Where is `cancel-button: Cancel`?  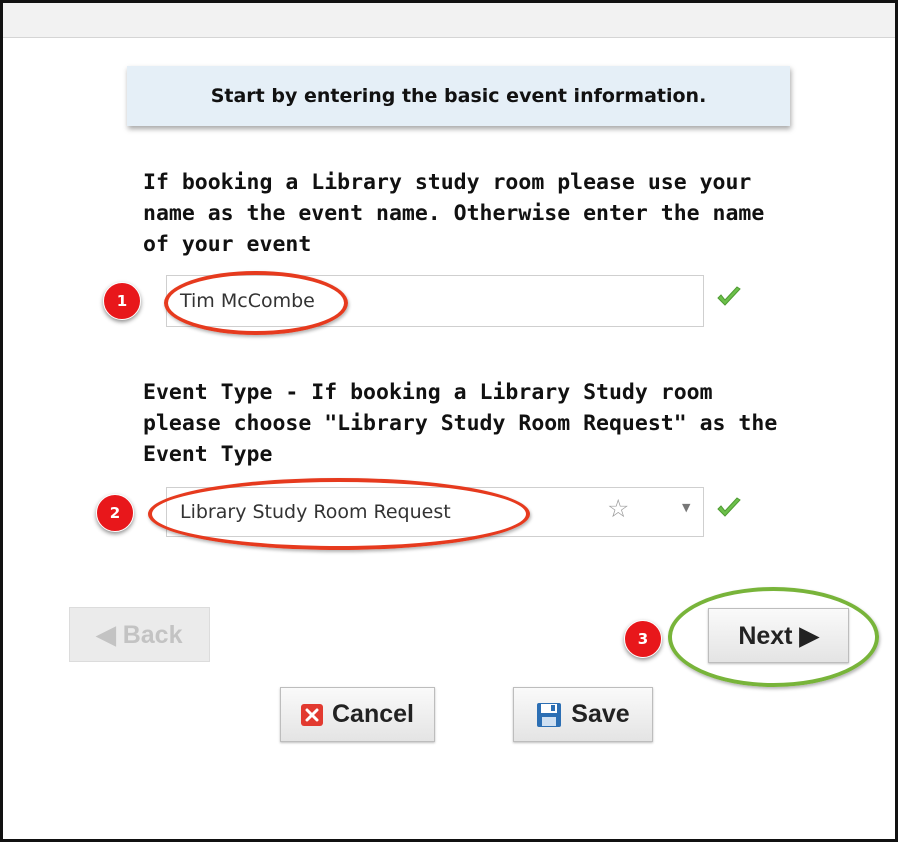 cancel-button: Cancel is located at coordinates (357, 714).